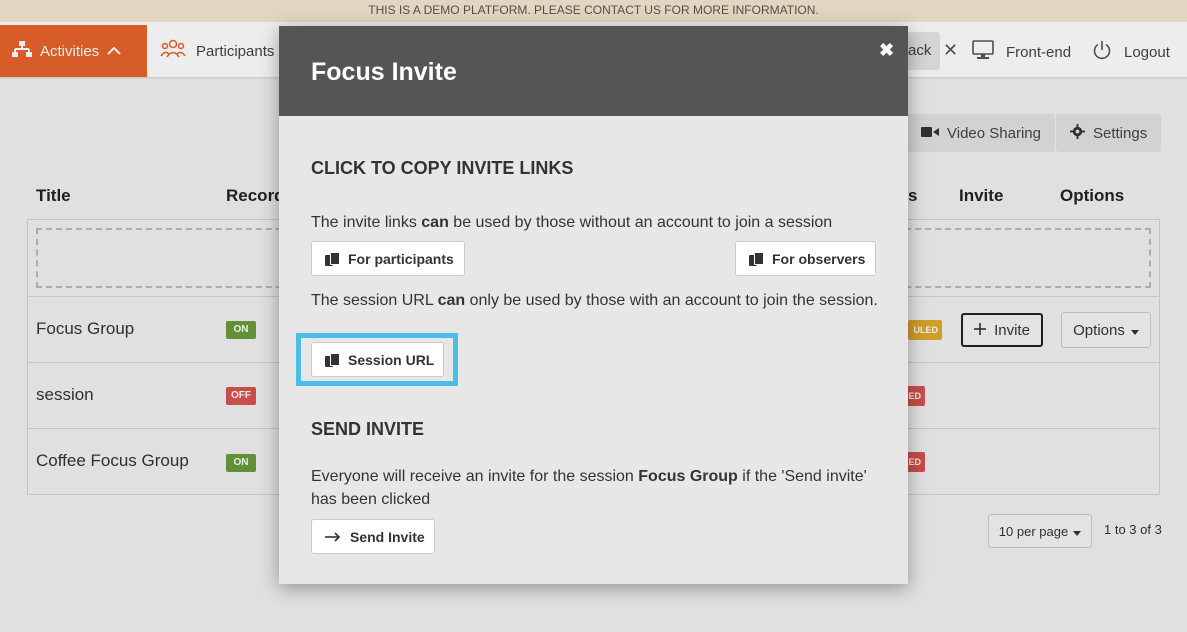 Image resolution: width=1187 pixels, height=632 pixels. What do you see at coordinates (401, 258) in the screenshot?
I see `copy-participants-label: For participants` at bounding box center [401, 258].